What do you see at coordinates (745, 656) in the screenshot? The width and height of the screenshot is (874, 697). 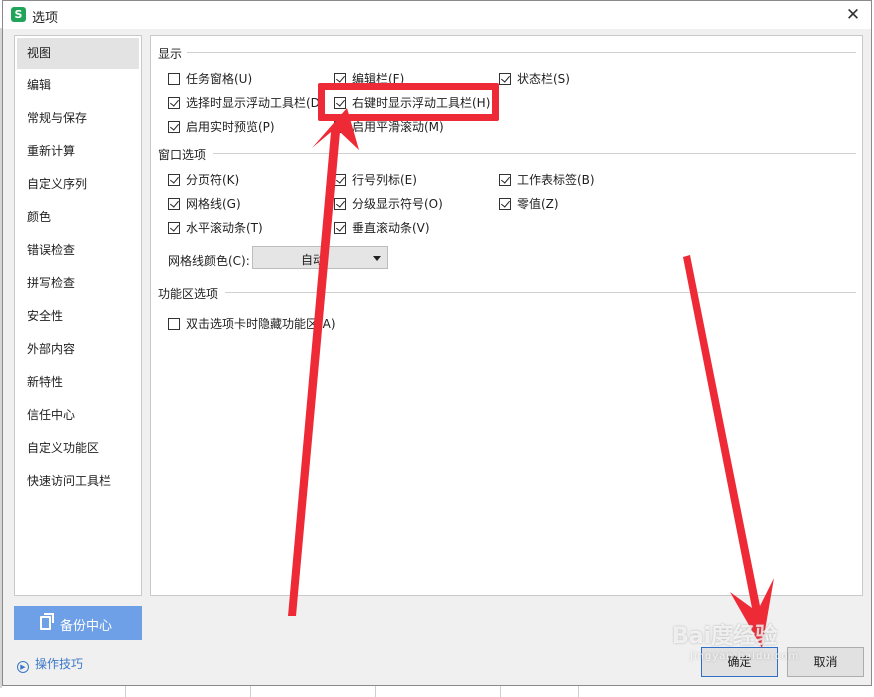 I see `watermark-url: jingyan.baidu.com` at bounding box center [745, 656].